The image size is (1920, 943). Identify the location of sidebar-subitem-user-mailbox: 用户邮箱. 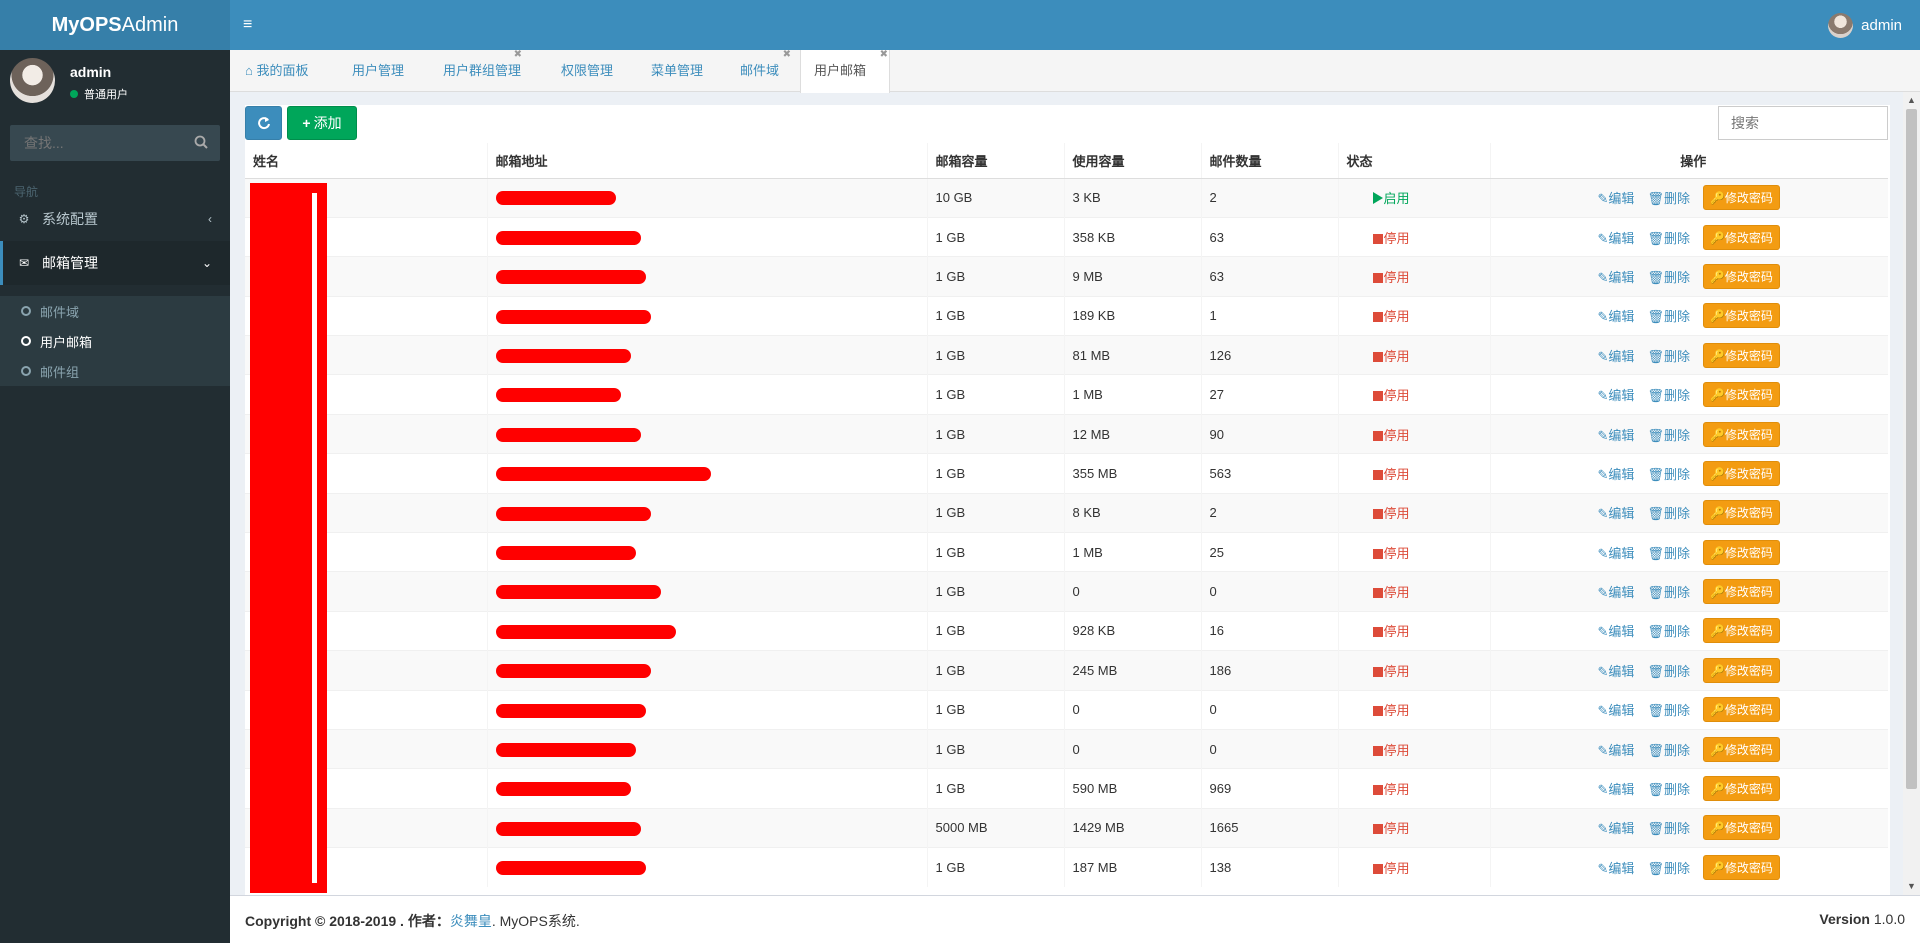
(115, 341).